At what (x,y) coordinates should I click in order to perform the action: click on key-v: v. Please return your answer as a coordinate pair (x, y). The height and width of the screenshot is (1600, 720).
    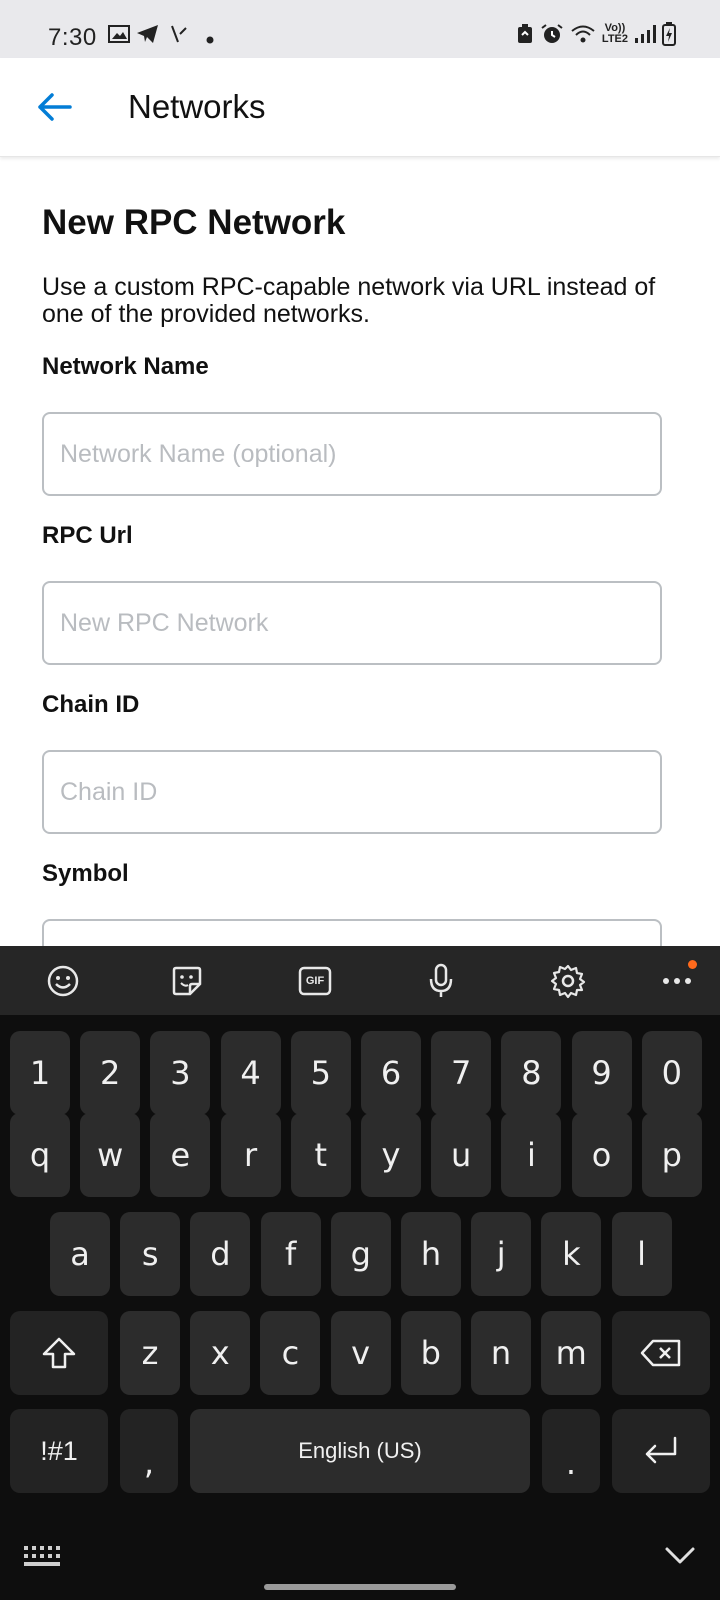
    Looking at the image, I should click on (360, 1353).